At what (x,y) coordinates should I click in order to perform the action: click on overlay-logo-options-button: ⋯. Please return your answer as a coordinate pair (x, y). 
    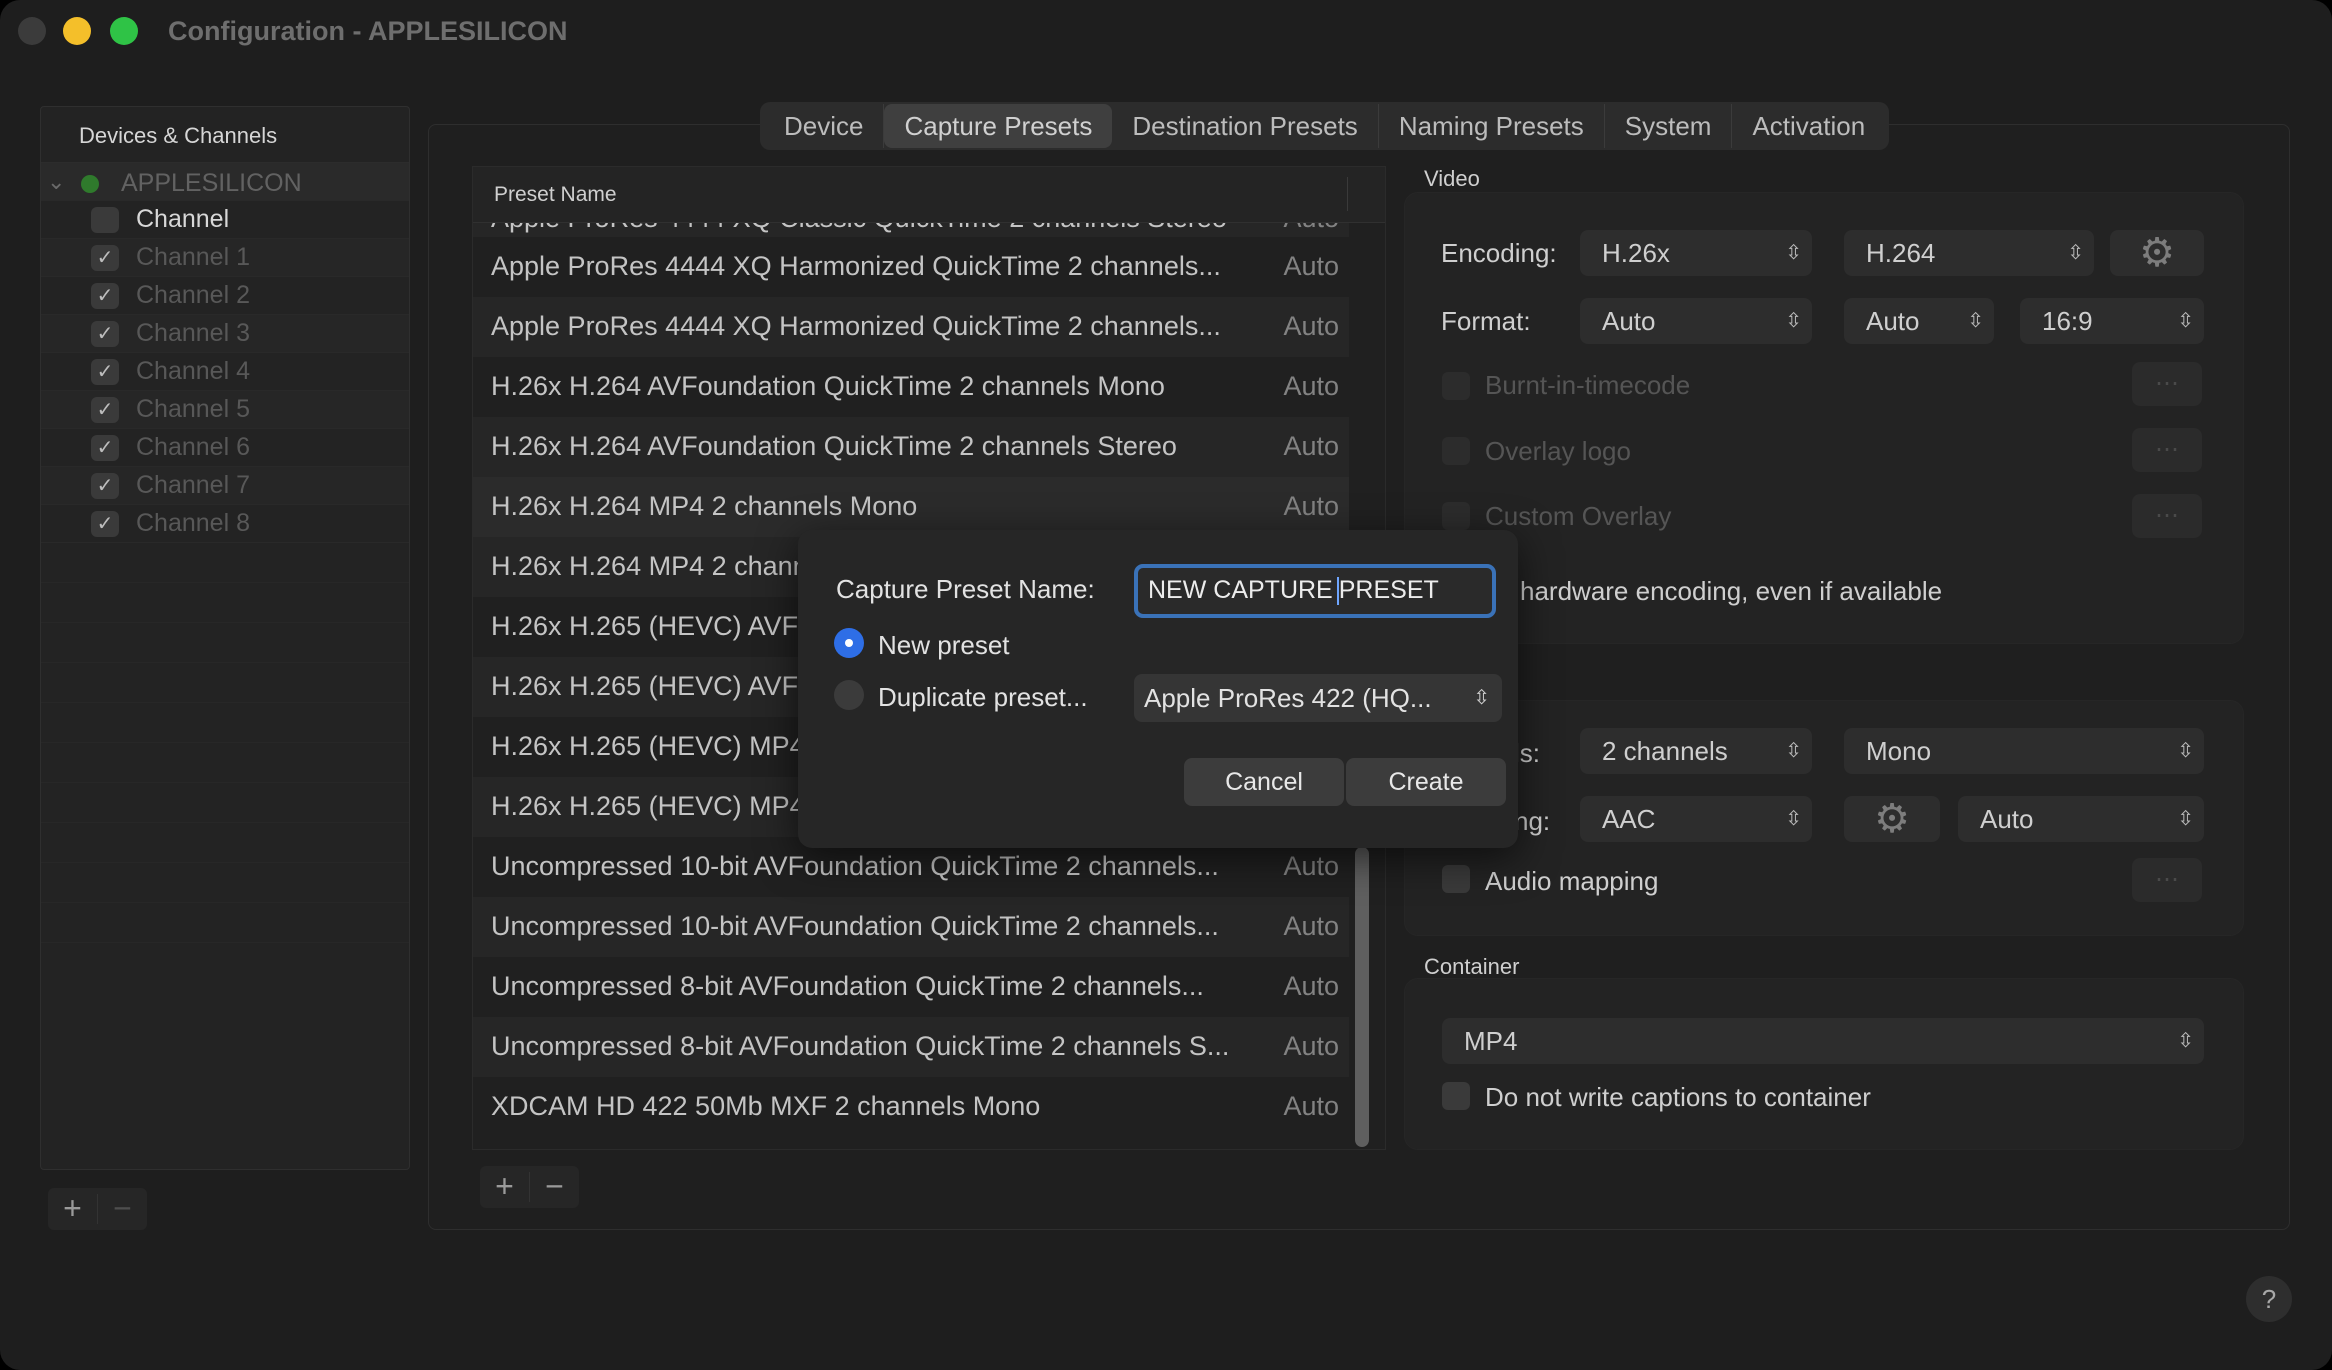
    Looking at the image, I should click on (2167, 450).